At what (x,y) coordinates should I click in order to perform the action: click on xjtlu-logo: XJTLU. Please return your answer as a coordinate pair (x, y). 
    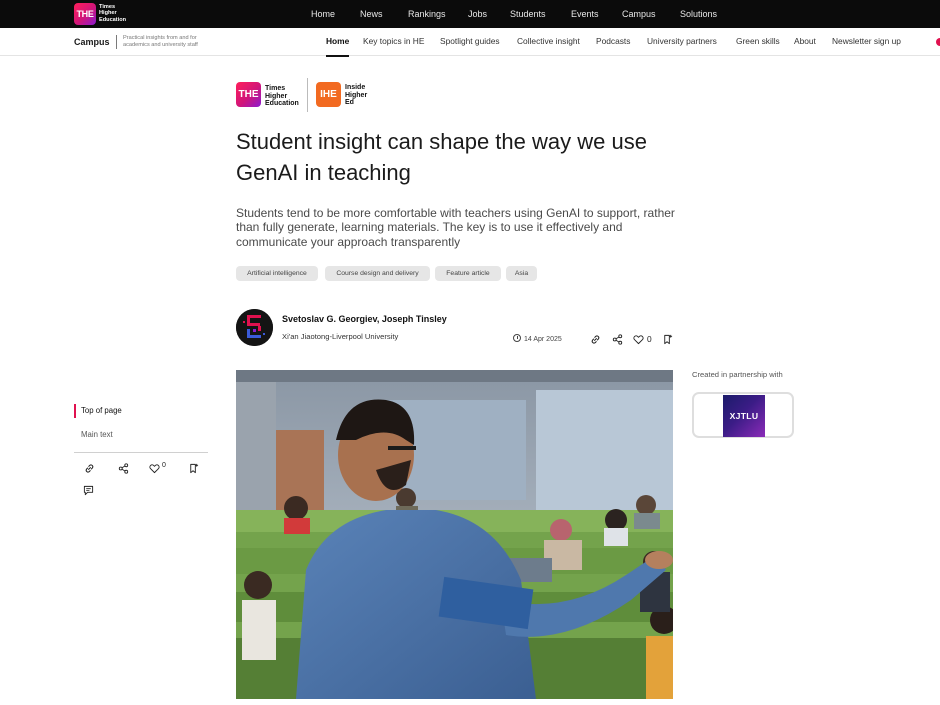
    Looking at the image, I should click on (744, 416).